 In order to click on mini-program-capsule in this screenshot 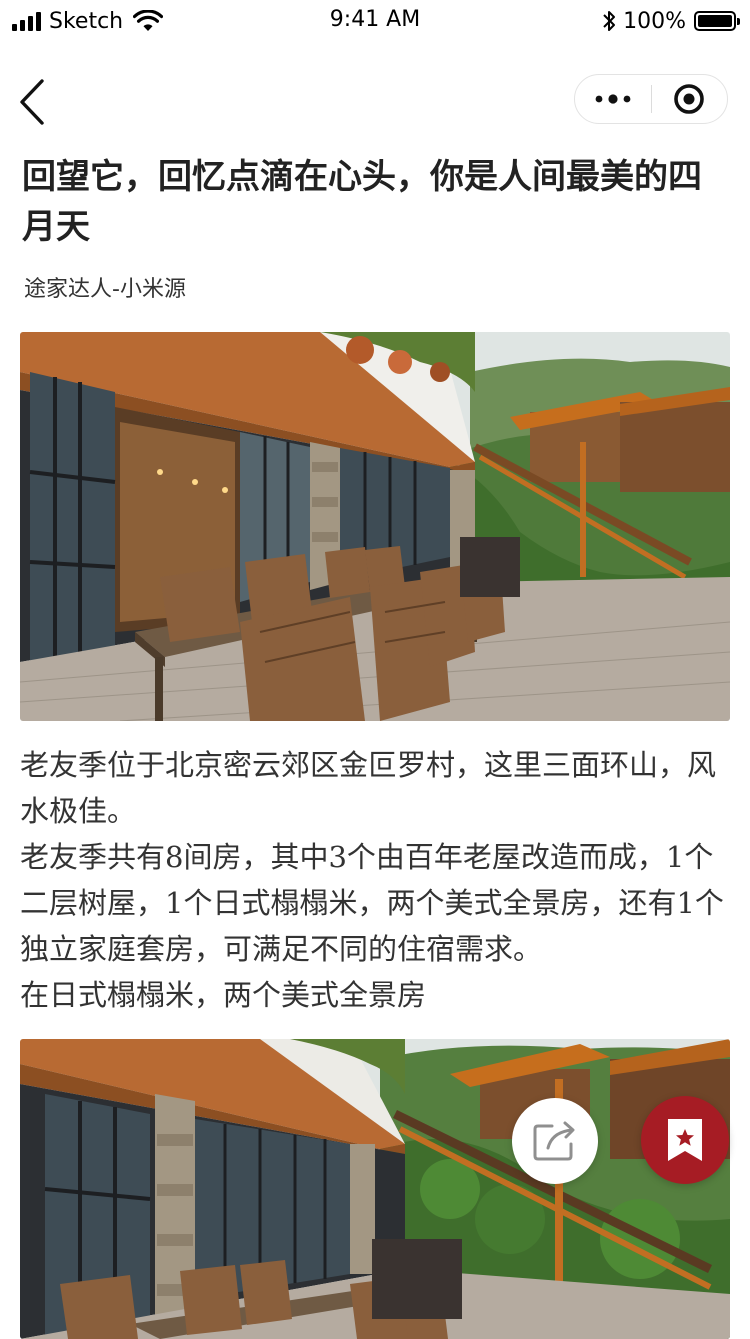, I will do `click(651, 99)`.